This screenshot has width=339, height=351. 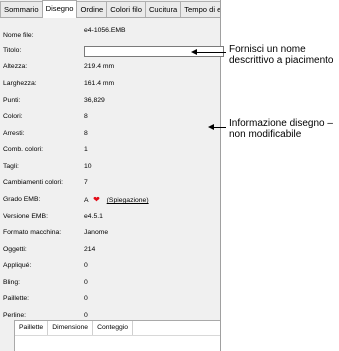 What do you see at coordinates (128, 200) in the screenshot?
I see `spiegazione-link: (Spiegazione)` at bounding box center [128, 200].